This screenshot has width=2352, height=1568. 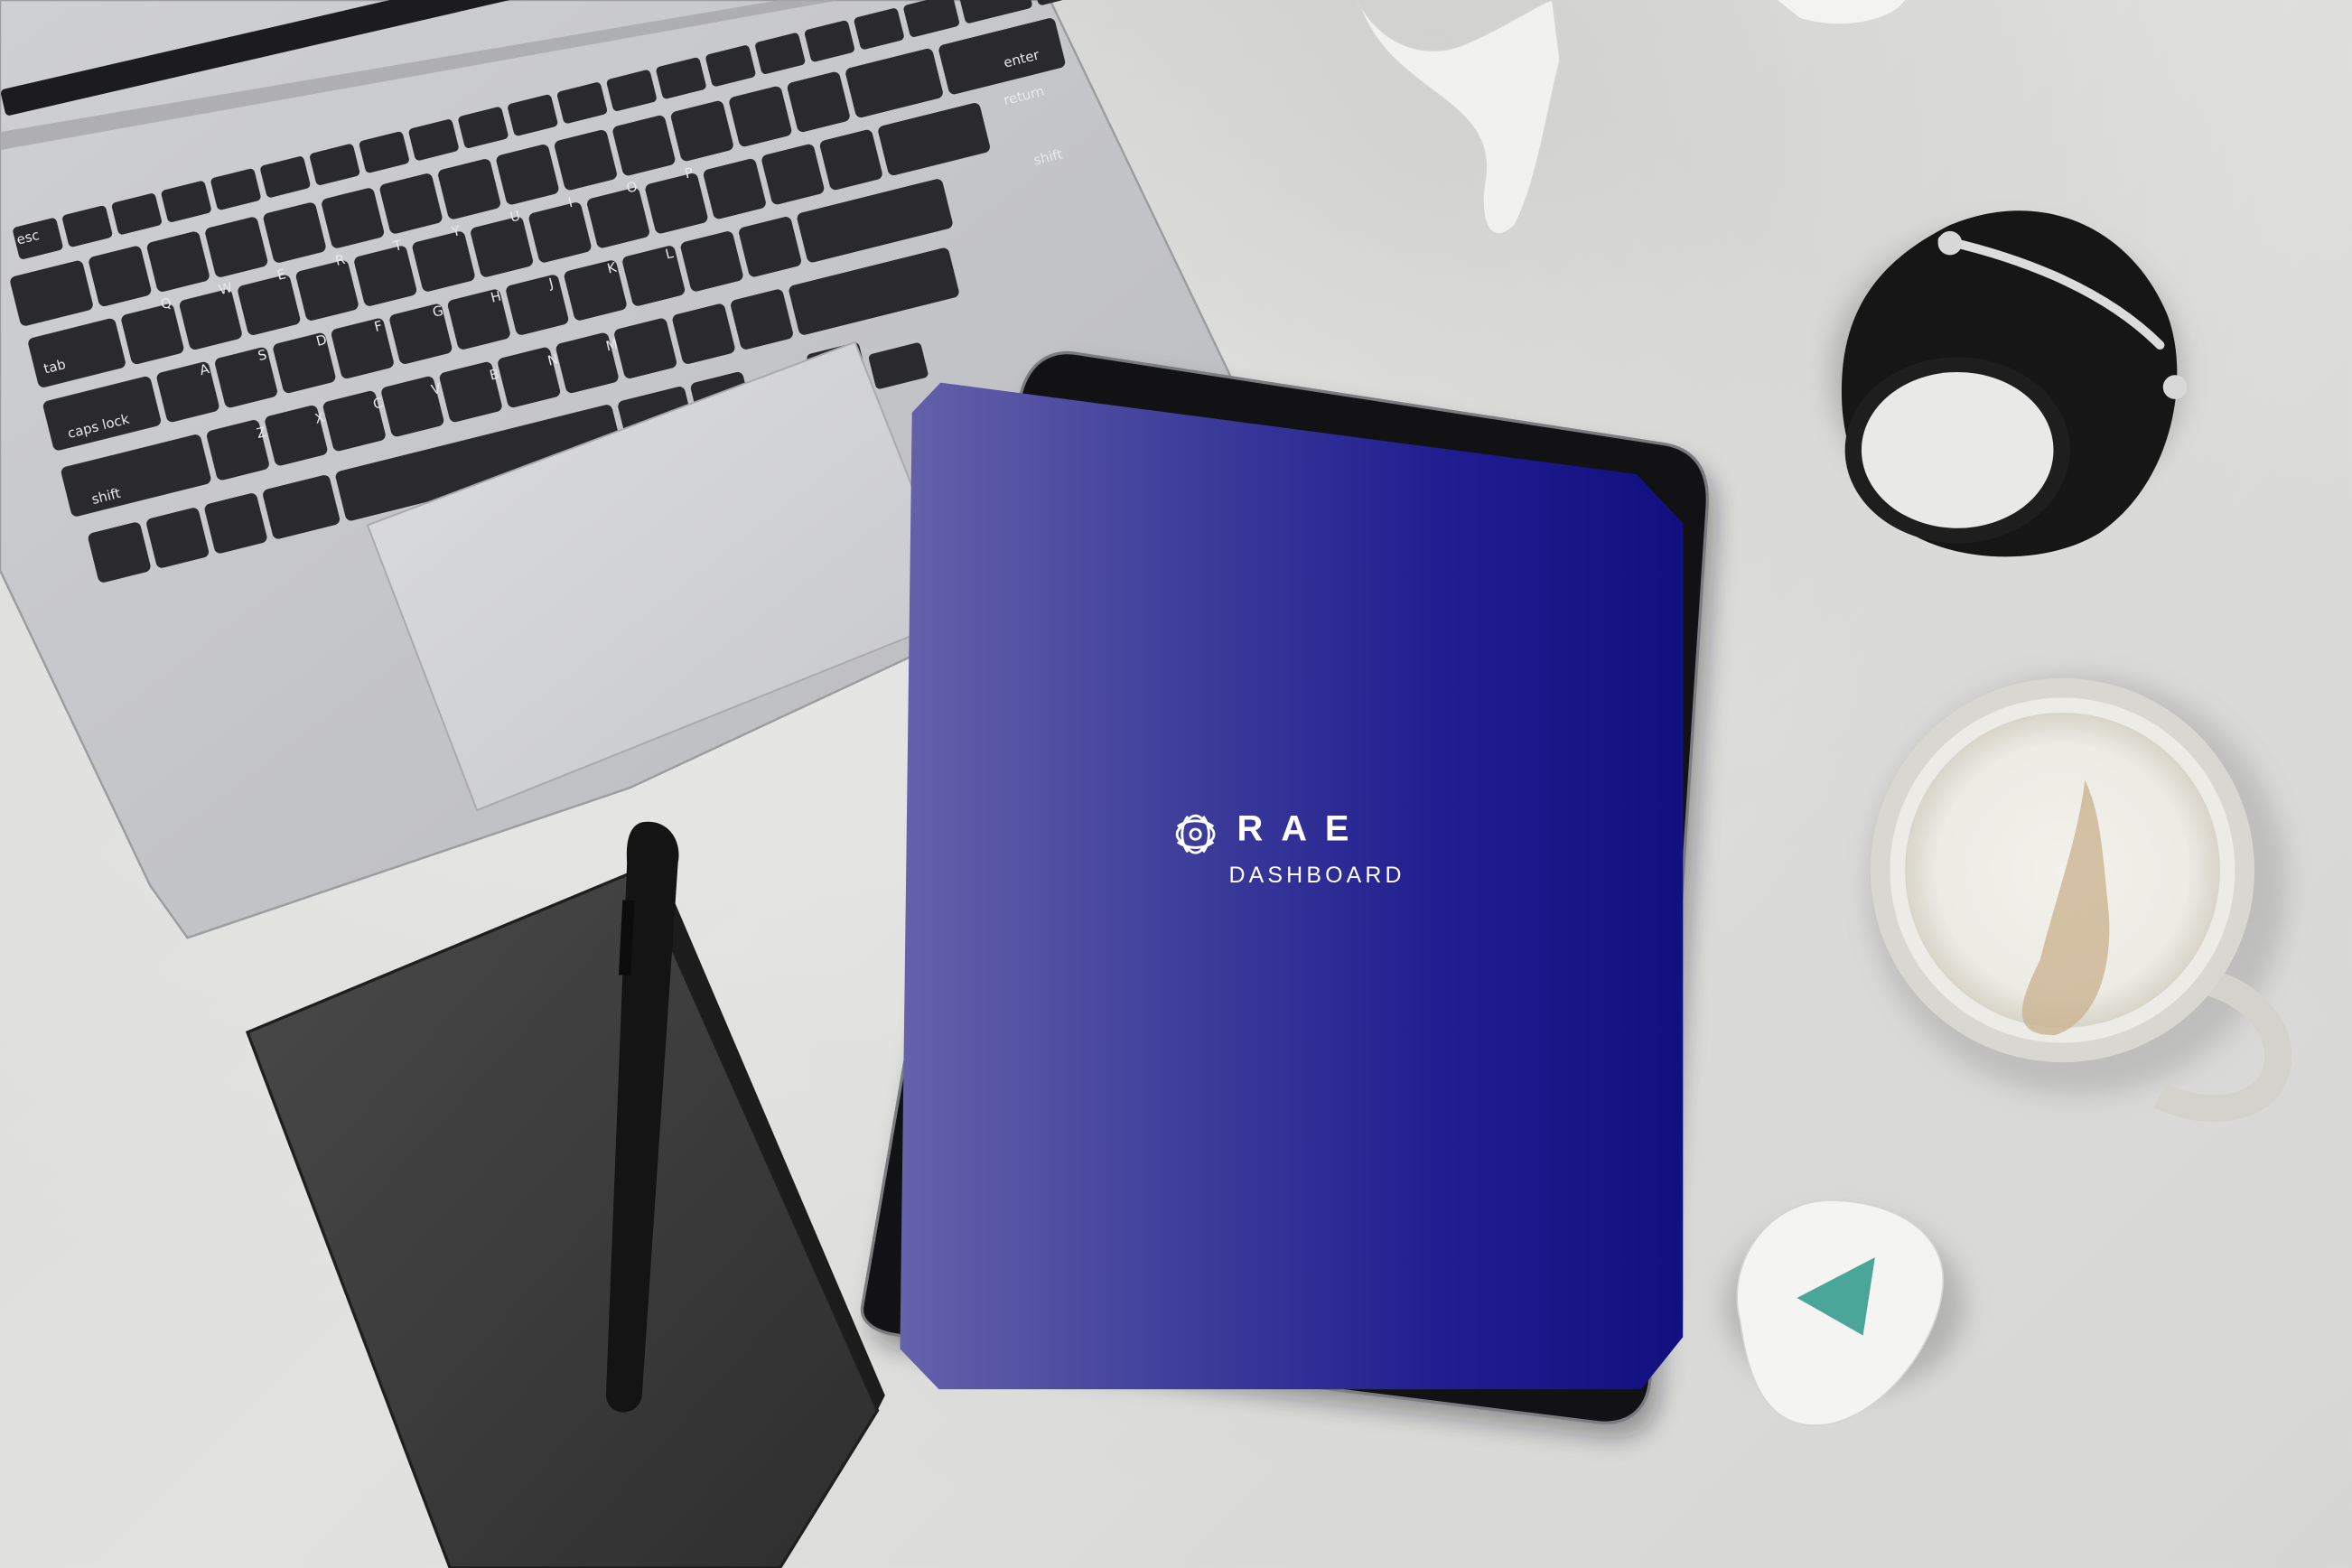 What do you see at coordinates (1316, 876) in the screenshot?
I see `brand-subtitle: DASHBOARD` at bounding box center [1316, 876].